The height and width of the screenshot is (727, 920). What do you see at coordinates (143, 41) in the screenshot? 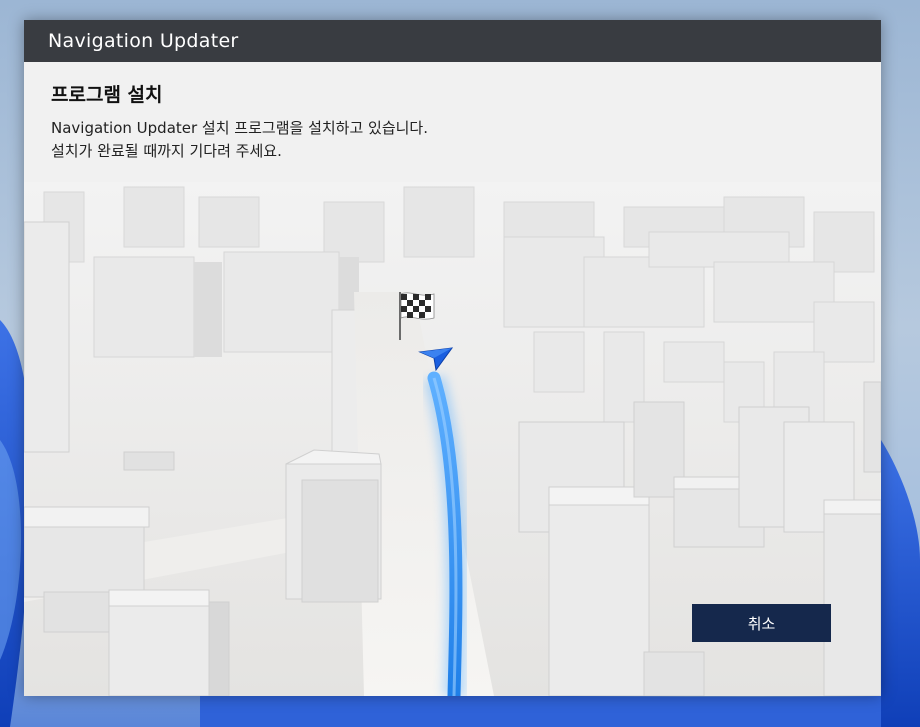
I see `window-title: Navigation Updater` at bounding box center [143, 41].